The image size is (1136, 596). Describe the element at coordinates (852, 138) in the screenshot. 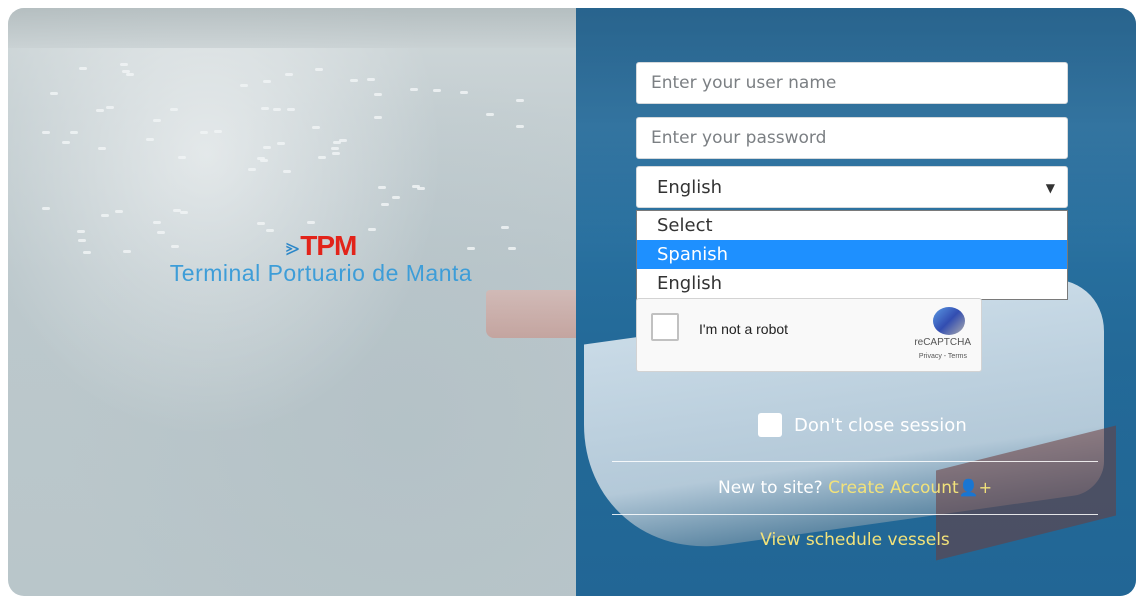

I see `password-input` at that location.